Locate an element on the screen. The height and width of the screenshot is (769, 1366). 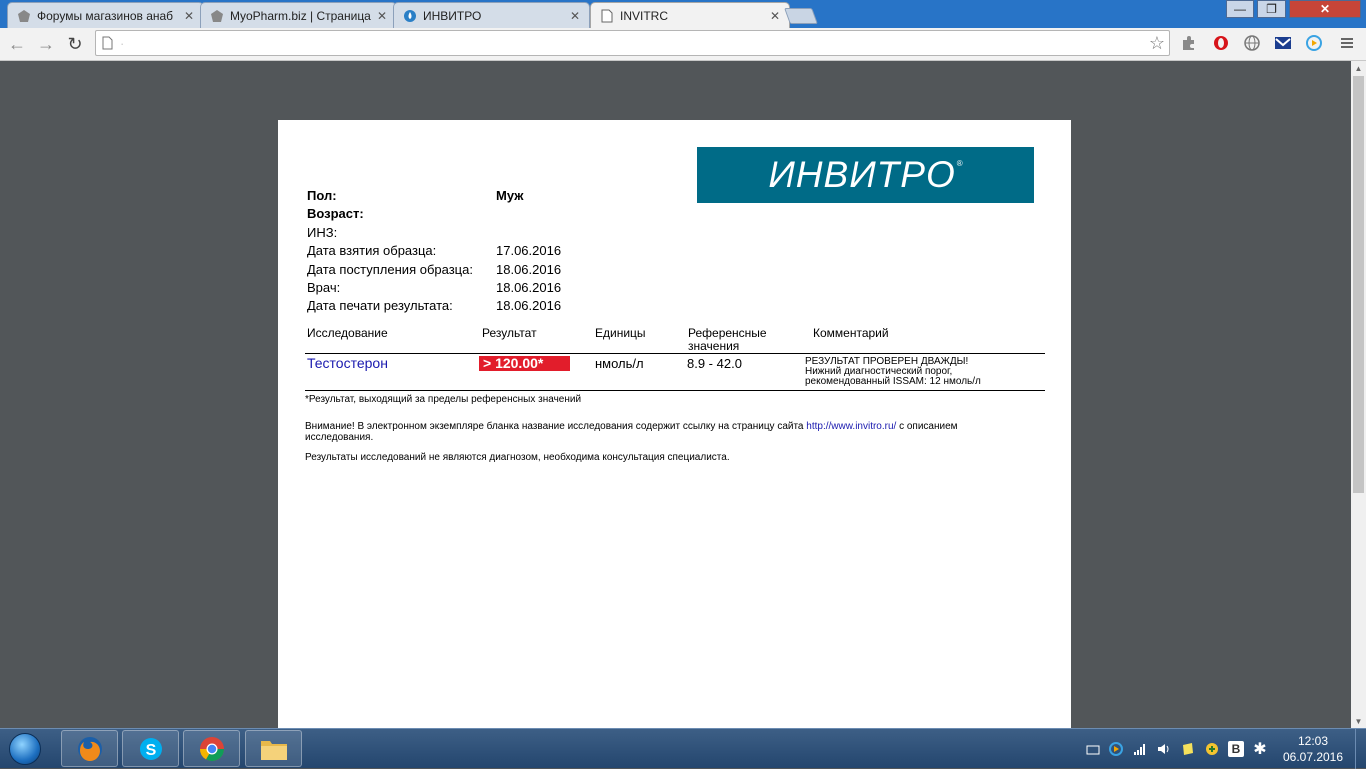
field-value-sex: Муж is located at coordinates (510, 195).